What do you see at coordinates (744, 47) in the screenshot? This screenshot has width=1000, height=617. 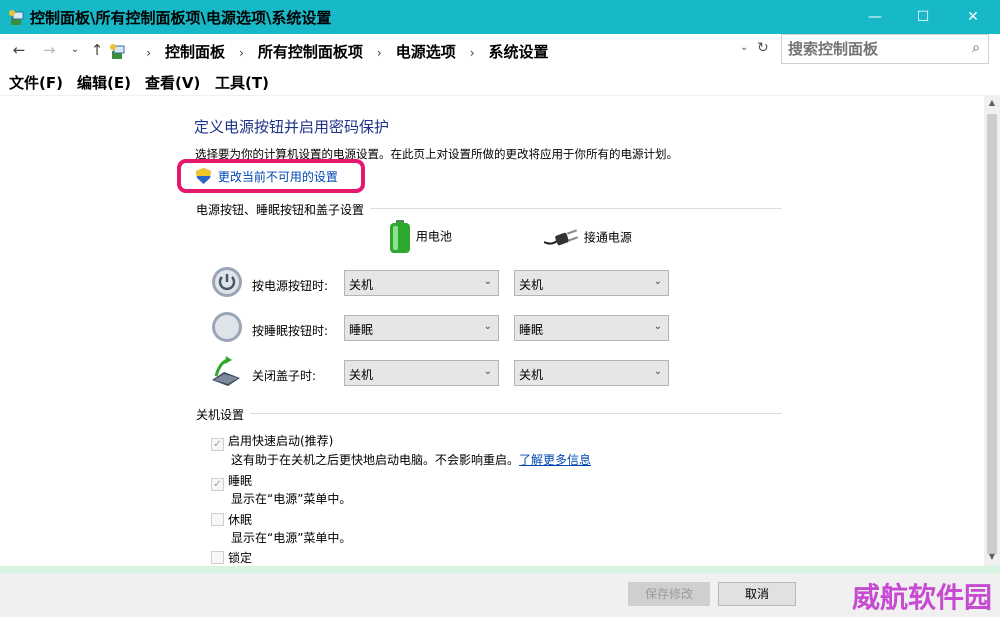 I see `address-dropdown-button: ⌄` at bounding box center [744, 47].